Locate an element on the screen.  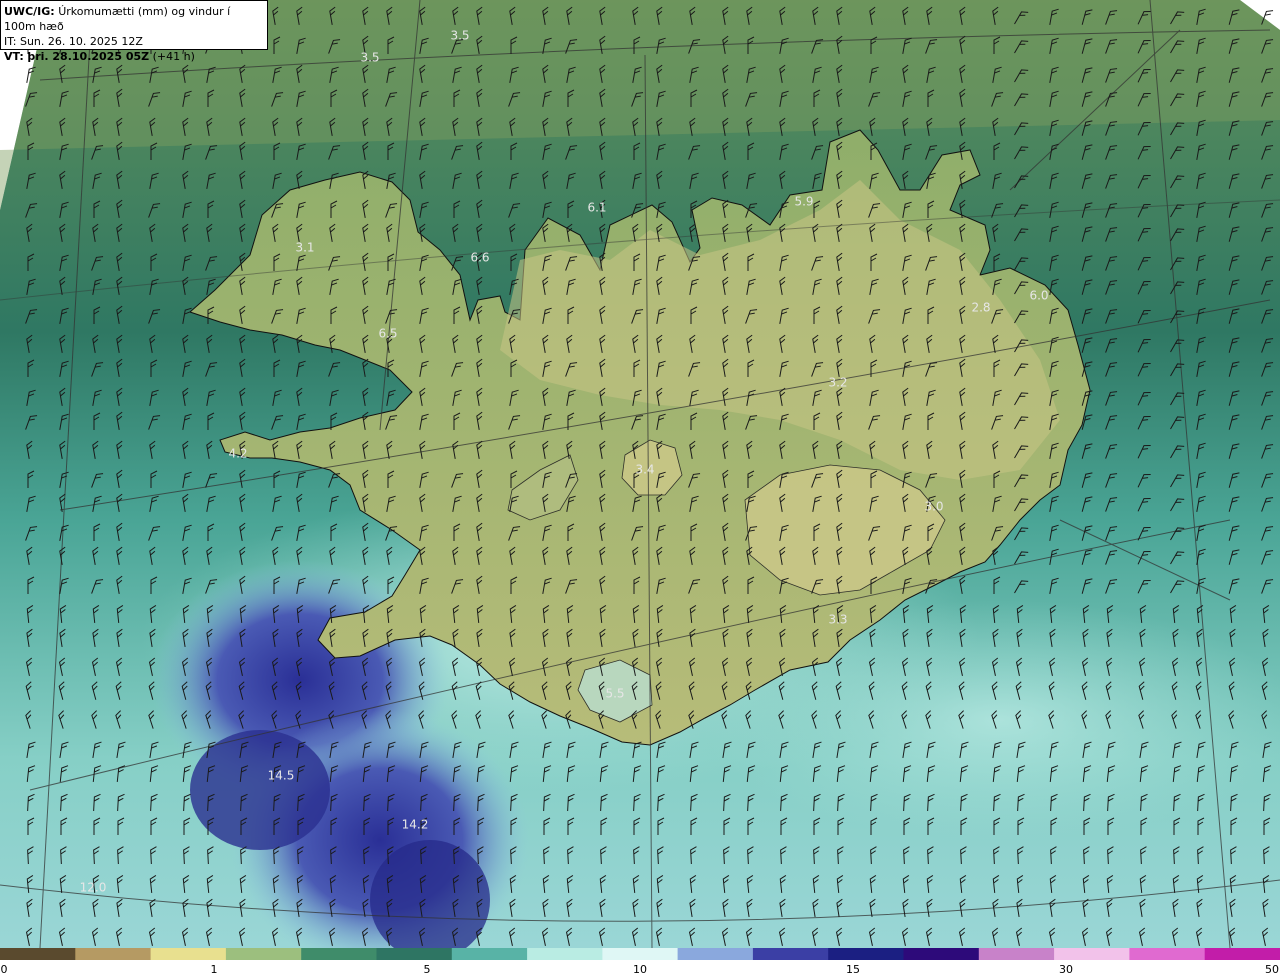
init-time: IT: Sun. 26. 10. 2025 12Z is located at coordinates (73, 41).